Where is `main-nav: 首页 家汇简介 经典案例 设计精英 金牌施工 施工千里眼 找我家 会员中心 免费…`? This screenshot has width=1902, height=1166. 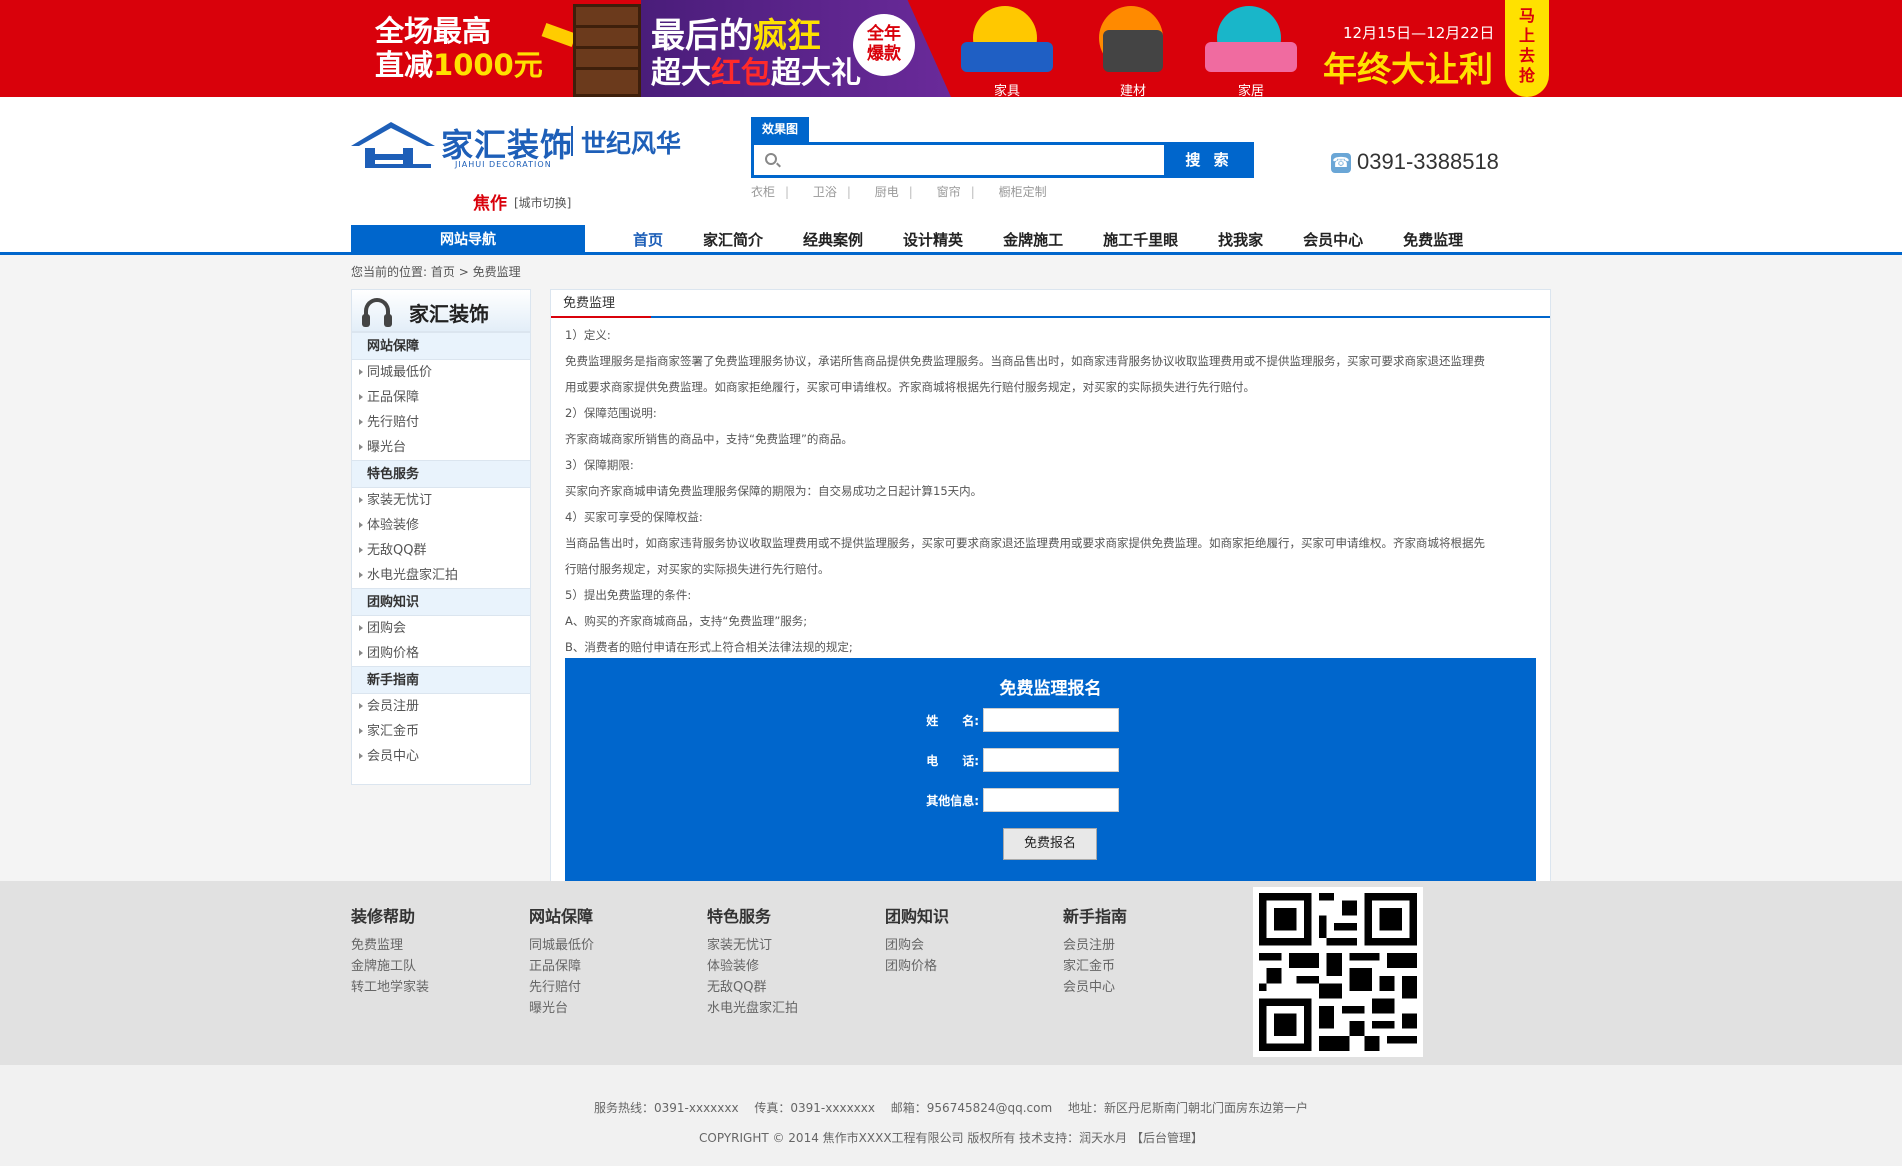
main-nav: 首页 家汇简介 经典案例 设计精英 金牌施工 施工千里眼 找我家 会员中心 免费… is located at coordinates (1068, 240).